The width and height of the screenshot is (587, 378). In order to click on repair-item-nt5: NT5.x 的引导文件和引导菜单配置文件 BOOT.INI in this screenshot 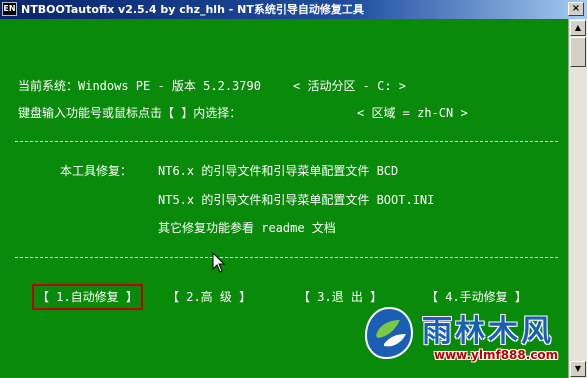, I will do `click(296, 200)`.